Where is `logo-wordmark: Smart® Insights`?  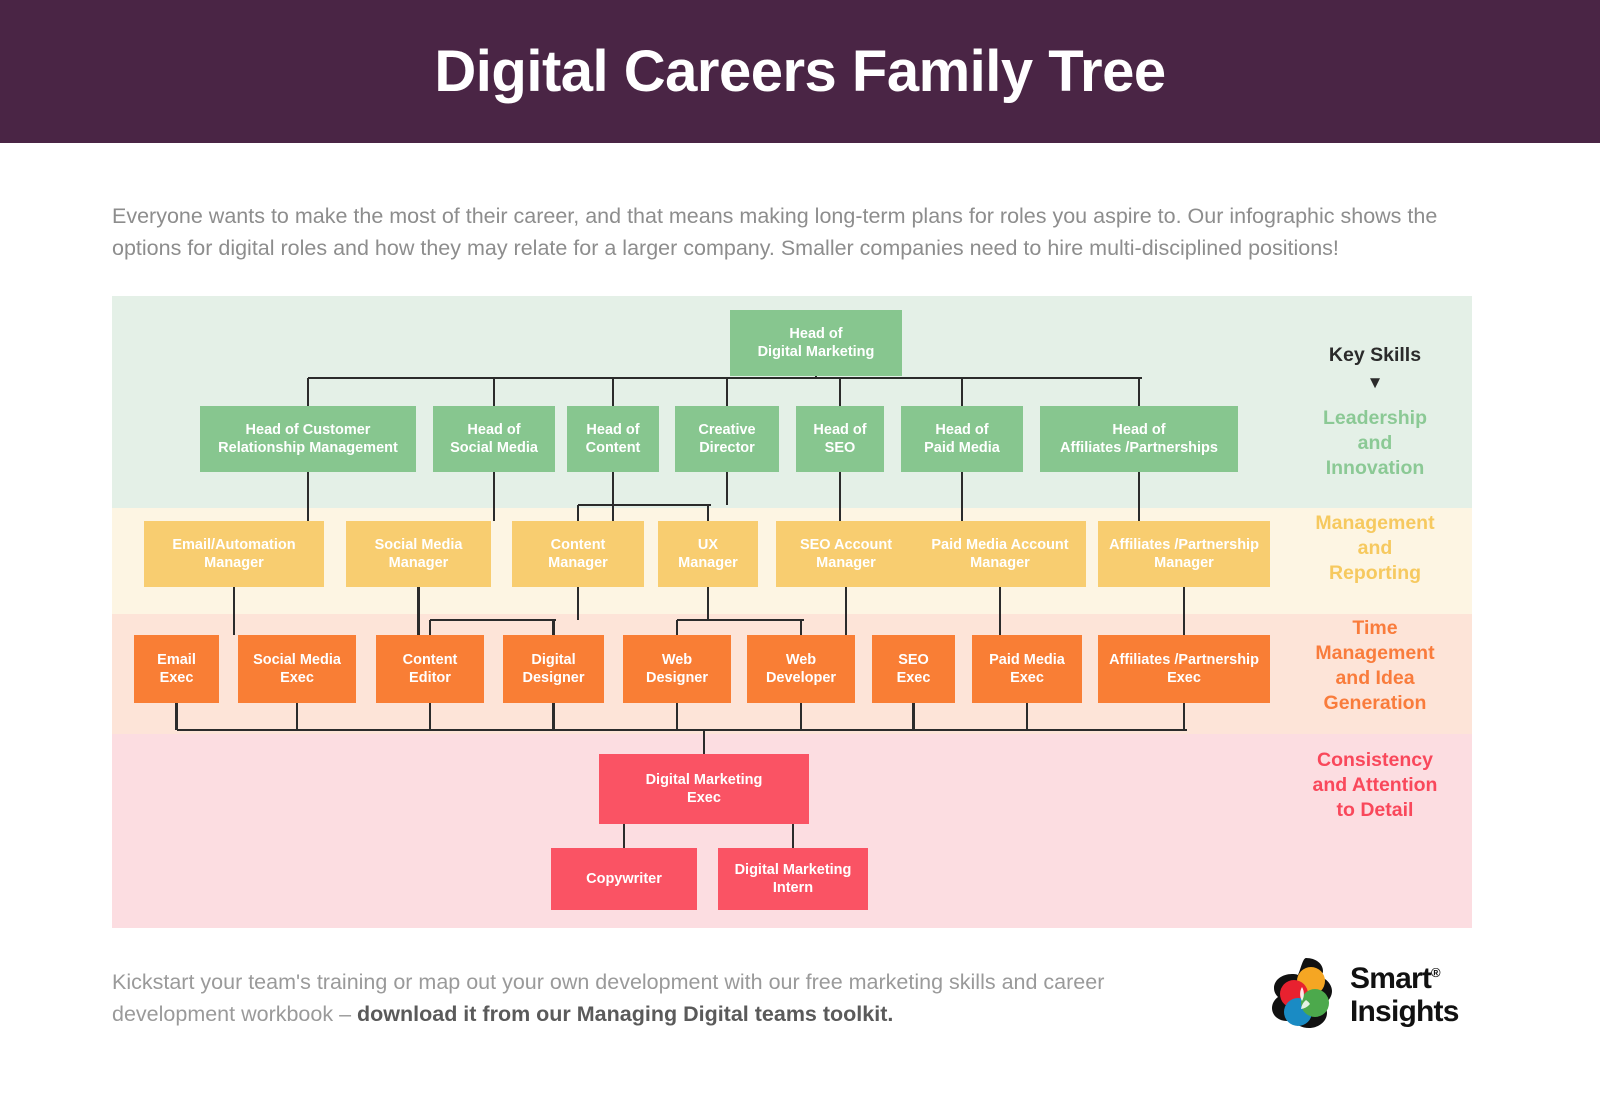 logo-wordmark: Smart® Insights is located at coordinates (1404, 992).